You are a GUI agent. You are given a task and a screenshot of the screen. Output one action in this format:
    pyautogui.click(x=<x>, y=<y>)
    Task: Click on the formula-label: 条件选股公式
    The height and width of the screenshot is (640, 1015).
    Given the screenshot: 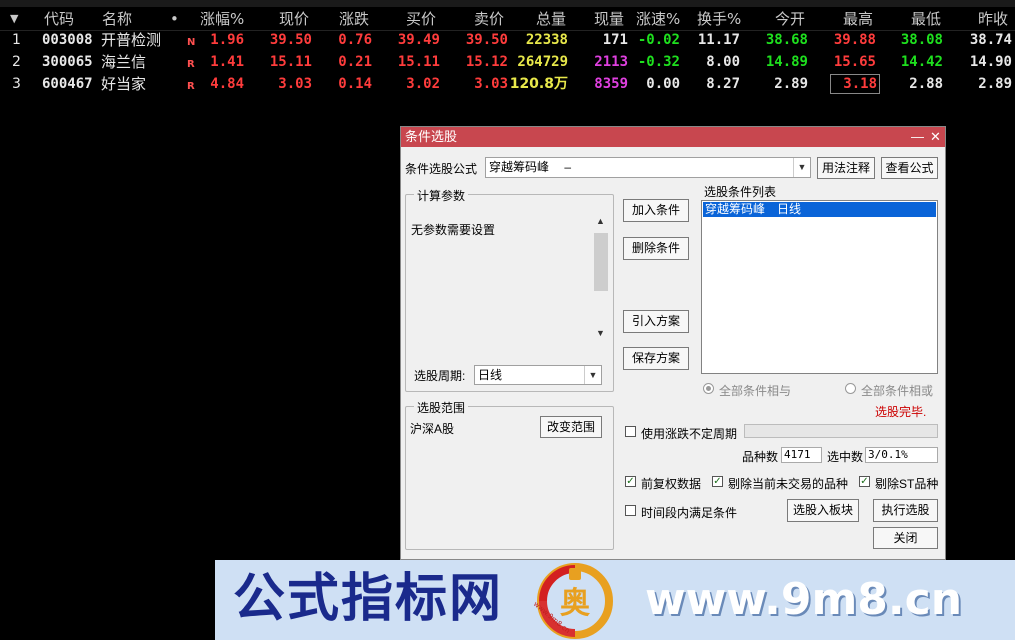 What is the action you would take?
    pyautogui.click(x=441, y=169)
    